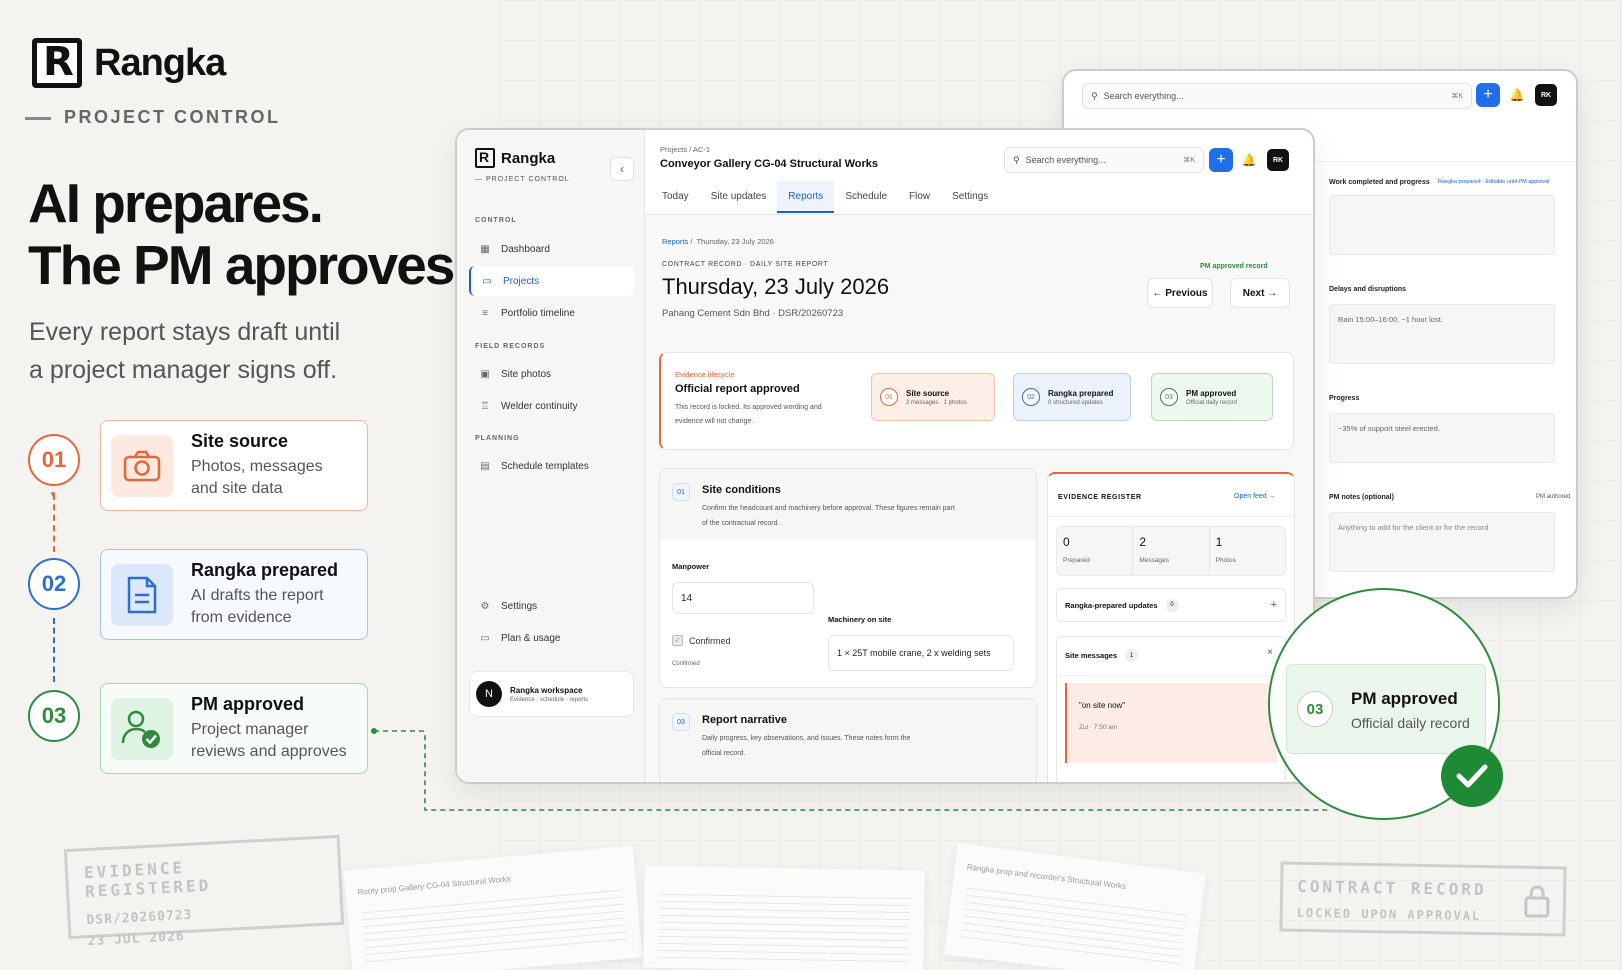  What do you see at coordinates (675, 197) in the screenshot?
I see `tab-today: Today` at bounding box center [675, 197].